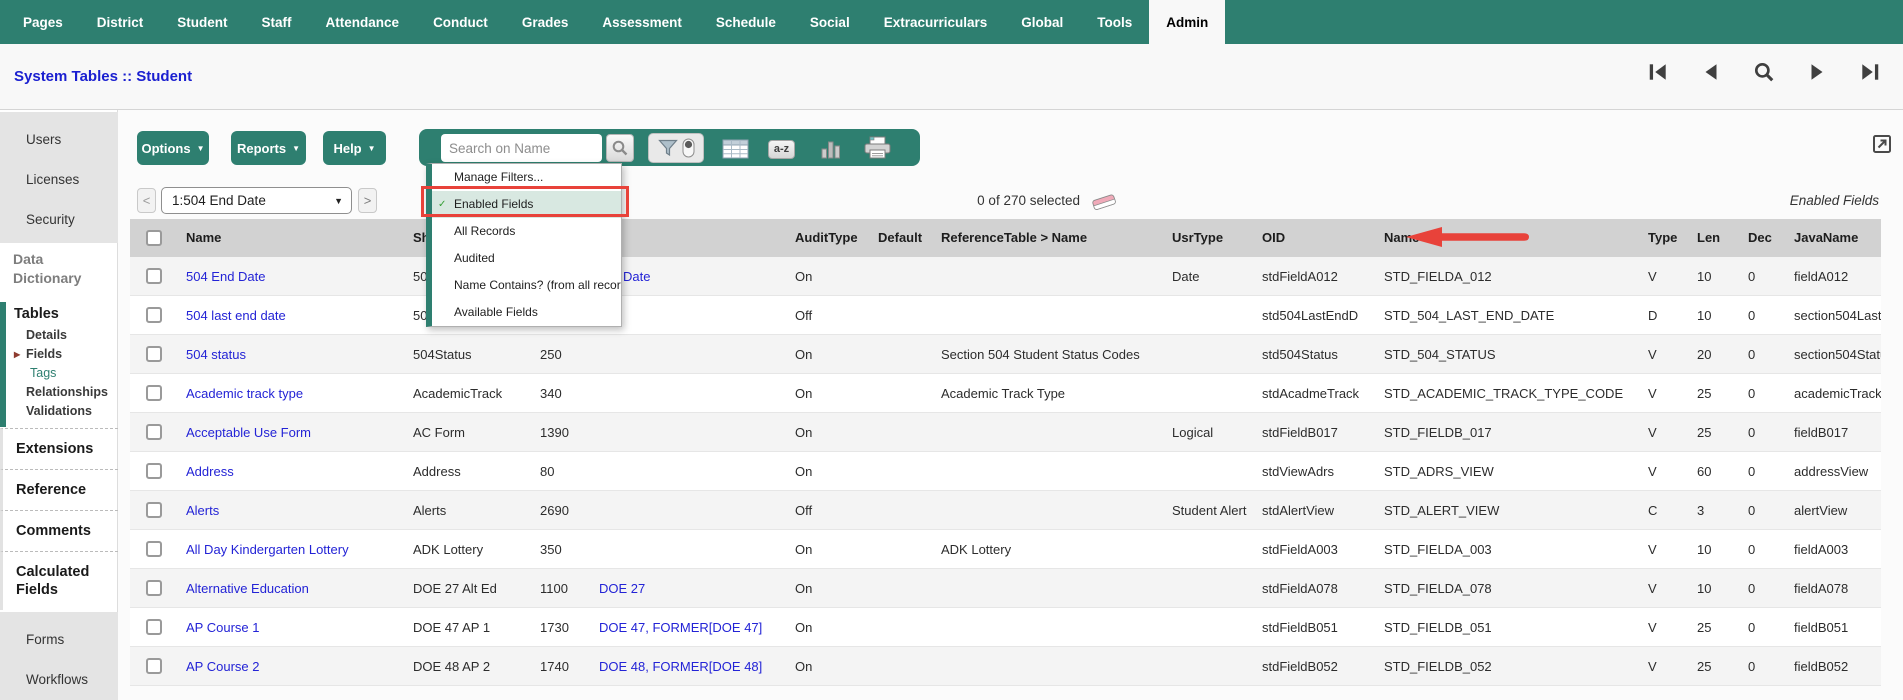 The width and height of the screenshot is (1903, 700). I want to click on previous-field-button: <, so click(146, 200).